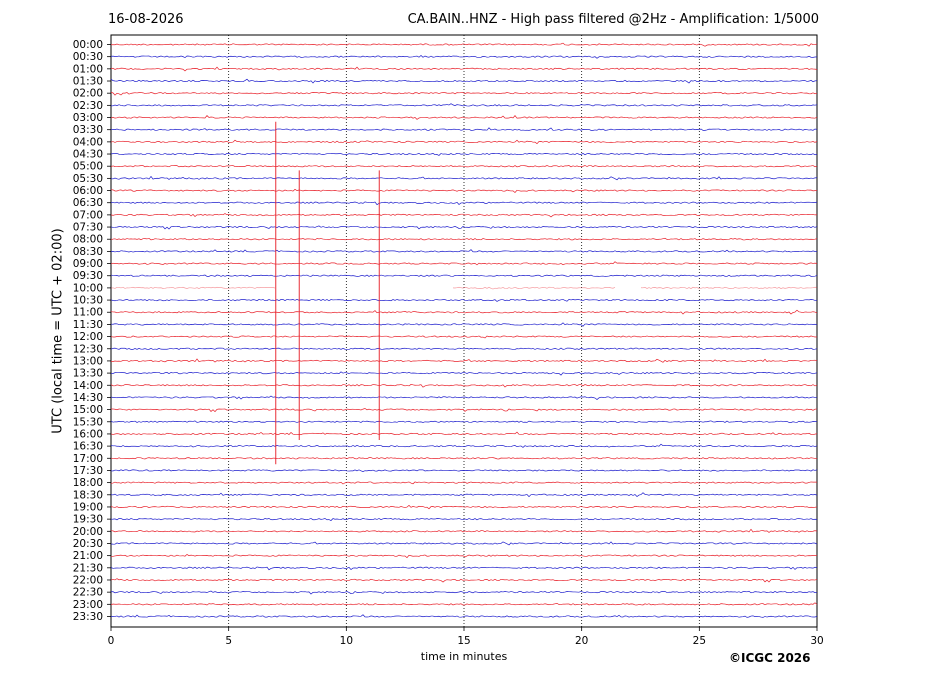  What do you see at coordinates (88, 556) in the screenshot?
I see `y-tick-label: 21:00` at bounding box center [88, 556].